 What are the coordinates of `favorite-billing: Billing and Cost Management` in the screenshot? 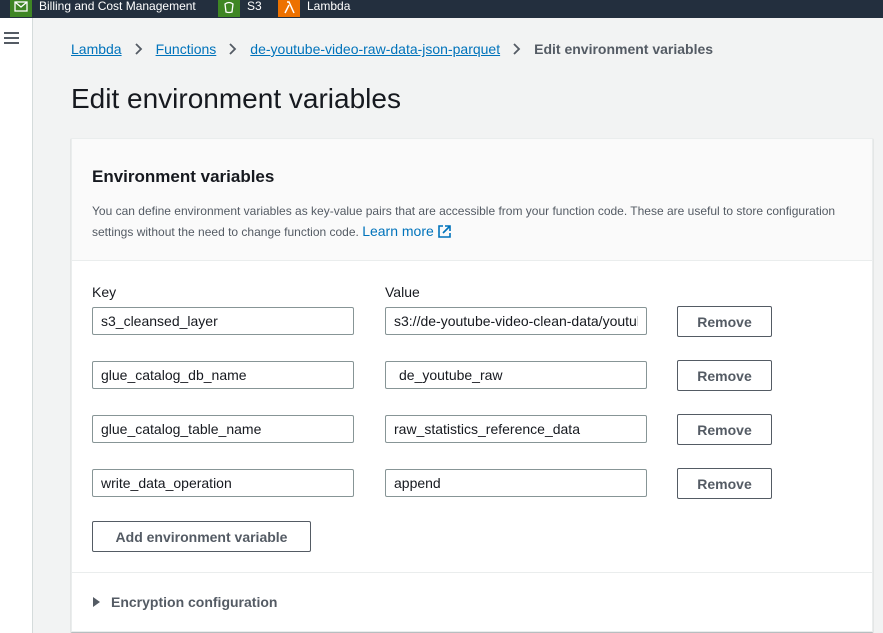 It's located at (103, 9).